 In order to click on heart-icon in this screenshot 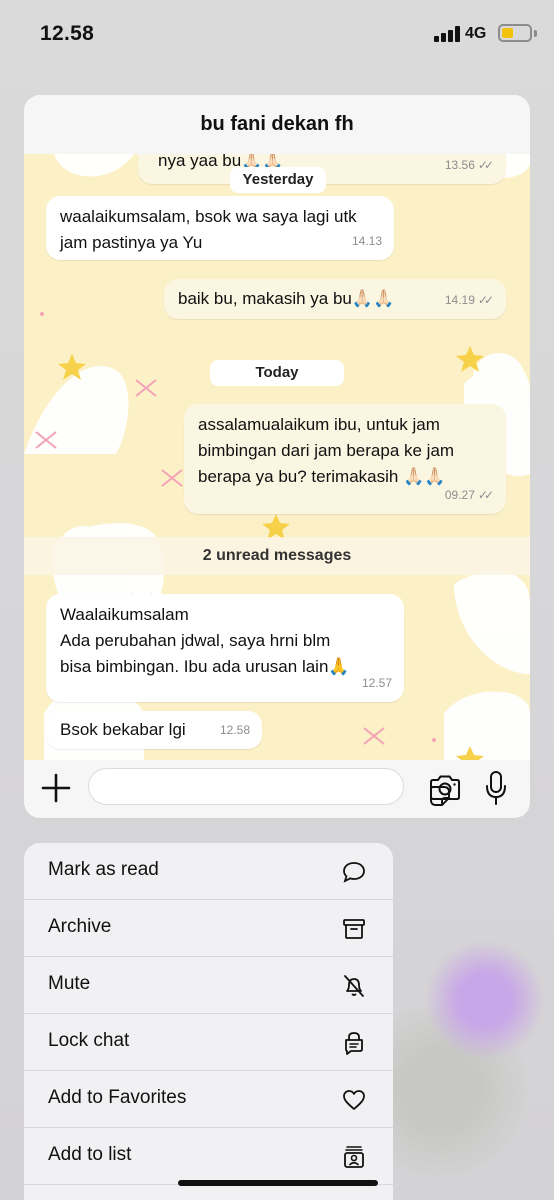, I will do `click(354, 1100)`.